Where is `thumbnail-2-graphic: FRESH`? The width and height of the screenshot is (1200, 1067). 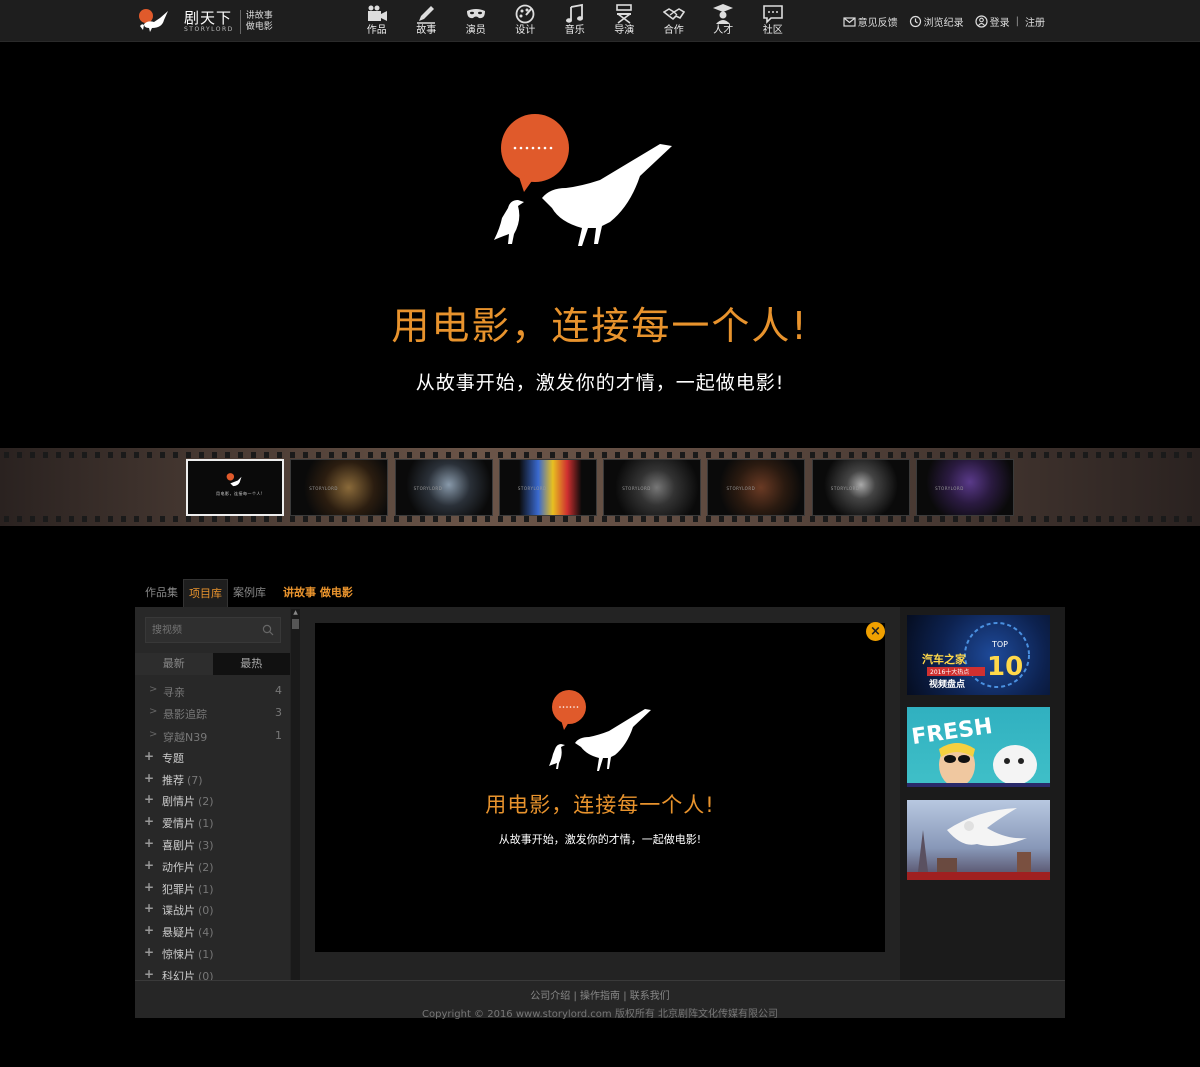
thumbnail-2-graphic: FRESH is located at coordinates (978, 750).